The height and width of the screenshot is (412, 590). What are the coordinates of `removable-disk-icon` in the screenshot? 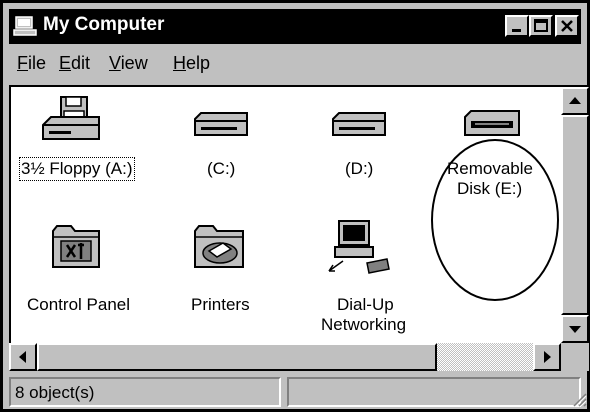 It's located at (492, 123).